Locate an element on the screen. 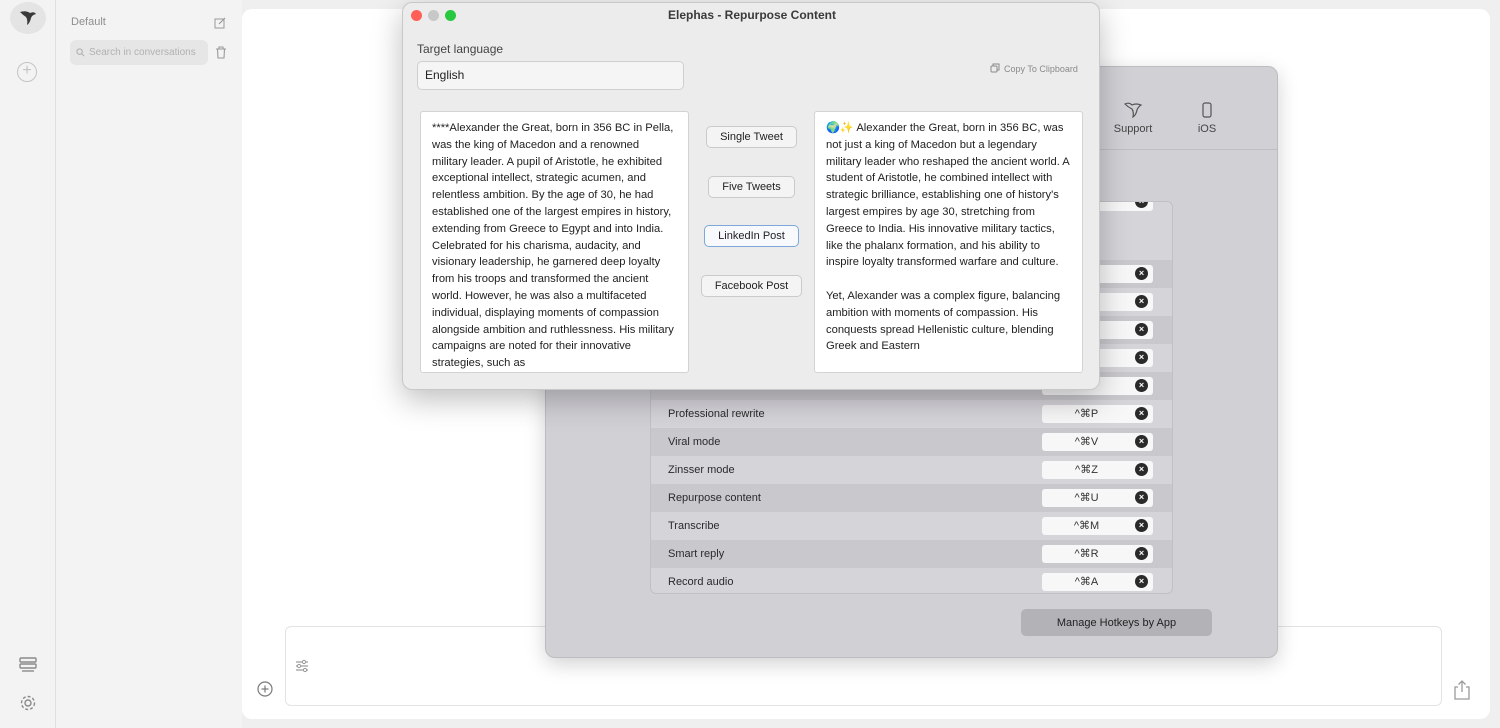  hotkey-label: Repurpose content is located at coordinates (714, 498).